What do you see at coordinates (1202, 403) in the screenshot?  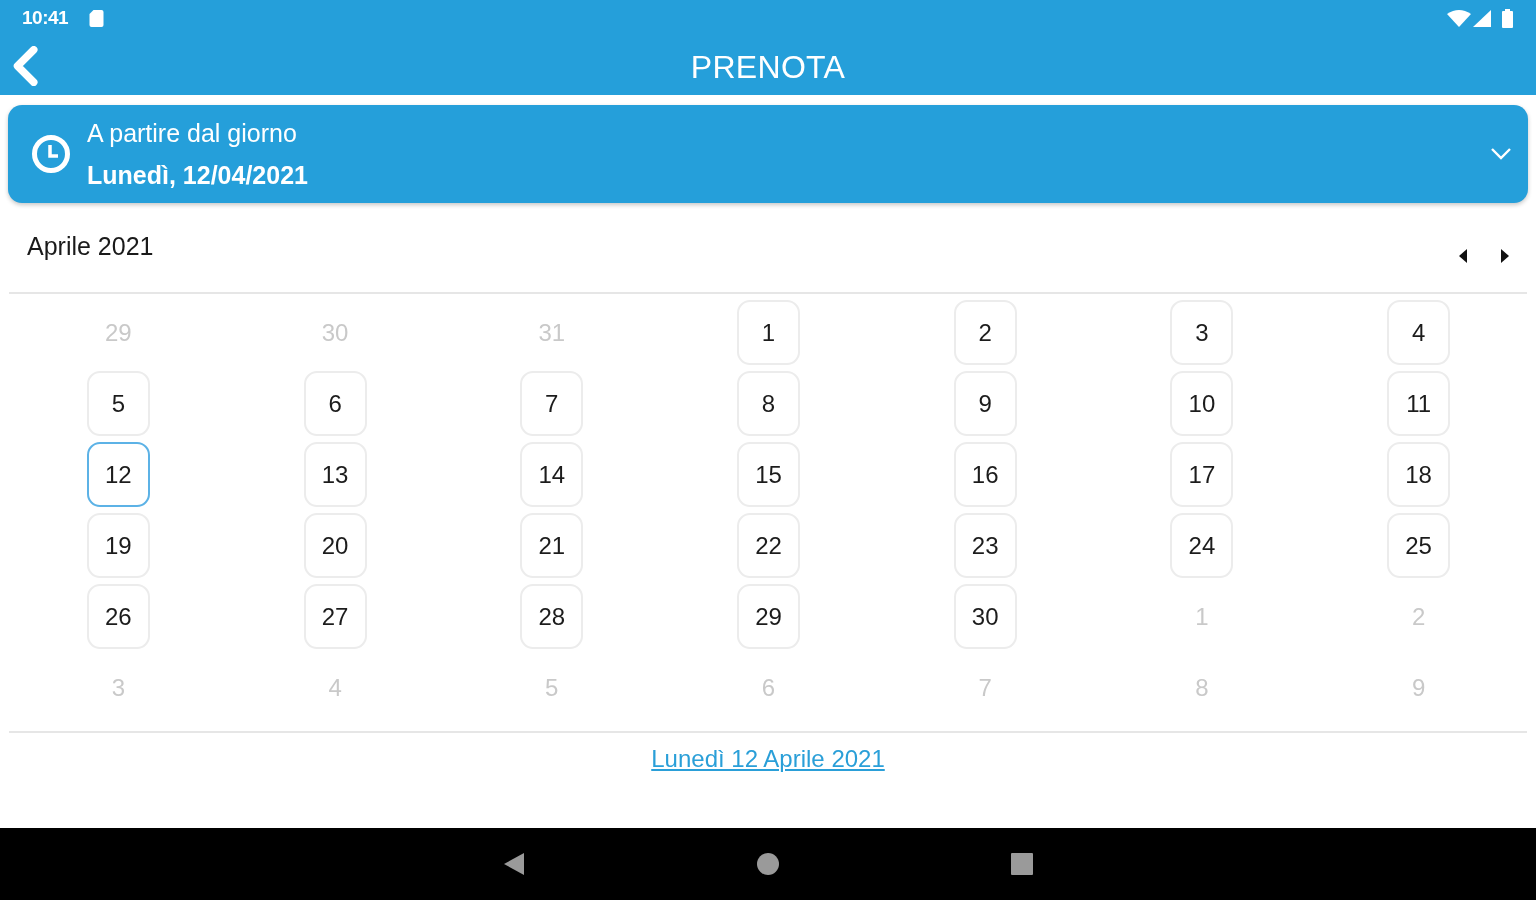 I see `calendar-day: 10` at bounding box center [1202, 403].